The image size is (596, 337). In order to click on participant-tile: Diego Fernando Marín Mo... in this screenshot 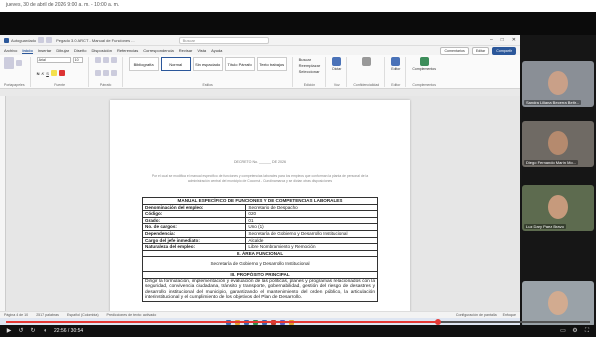, I will do `click(558, 144)`.